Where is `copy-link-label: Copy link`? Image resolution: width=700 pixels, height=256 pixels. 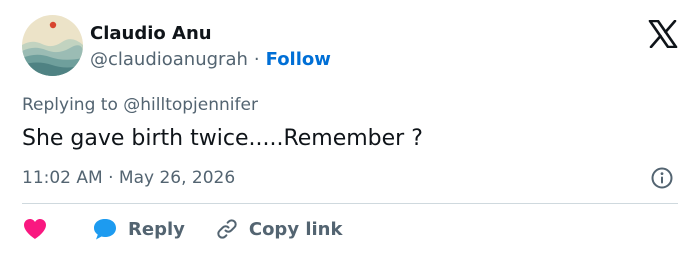 copy-link-label: Copy link is located at coordinates (295, 229).